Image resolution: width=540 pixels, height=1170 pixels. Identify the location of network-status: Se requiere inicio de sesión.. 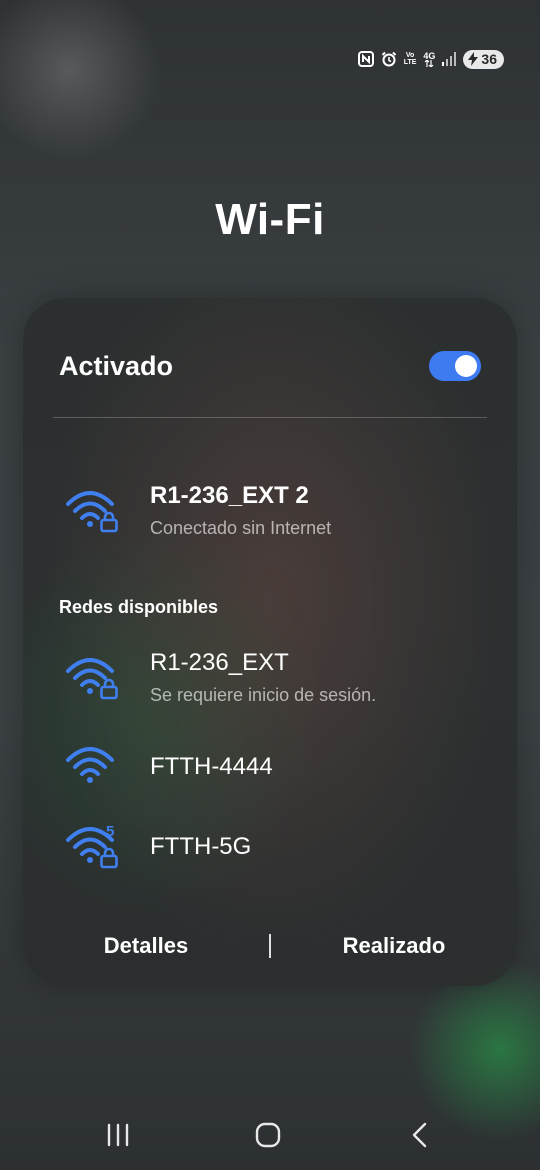
(263, 695).